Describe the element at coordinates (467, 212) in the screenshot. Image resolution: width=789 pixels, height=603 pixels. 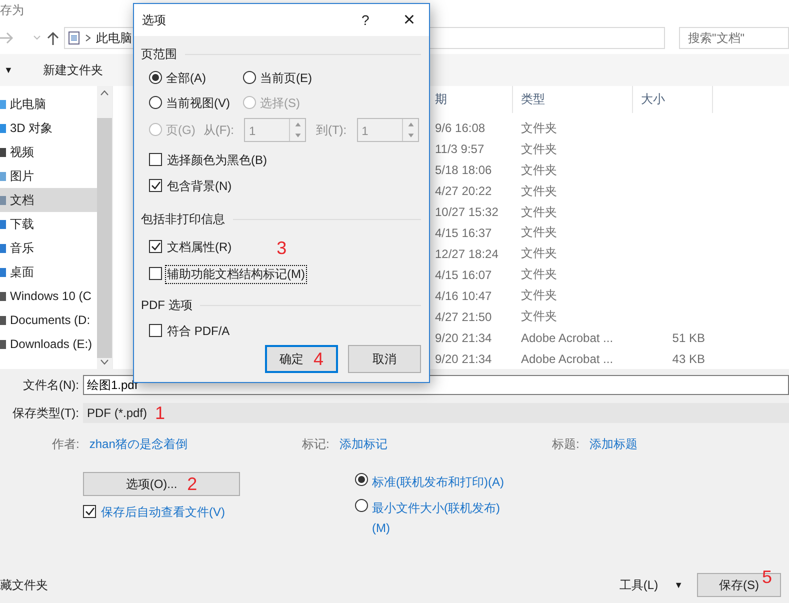
I see `date-cell-text: 10/27 15:32` at that location.